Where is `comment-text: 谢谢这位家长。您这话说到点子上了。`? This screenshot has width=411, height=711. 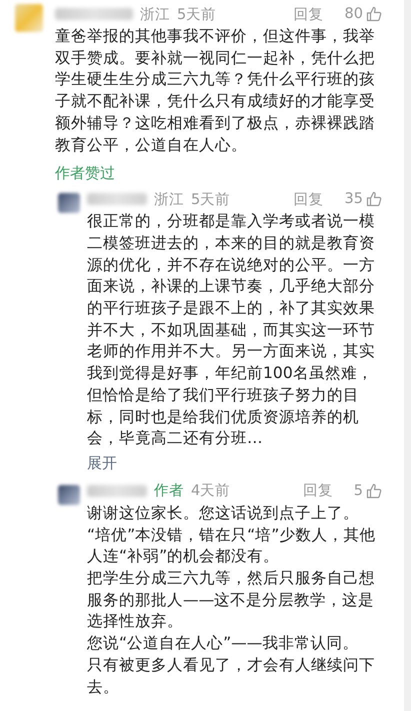 comment-text: 谢谢这位家长。您这话说到点子上了。 is located at coordinates (223, 513).